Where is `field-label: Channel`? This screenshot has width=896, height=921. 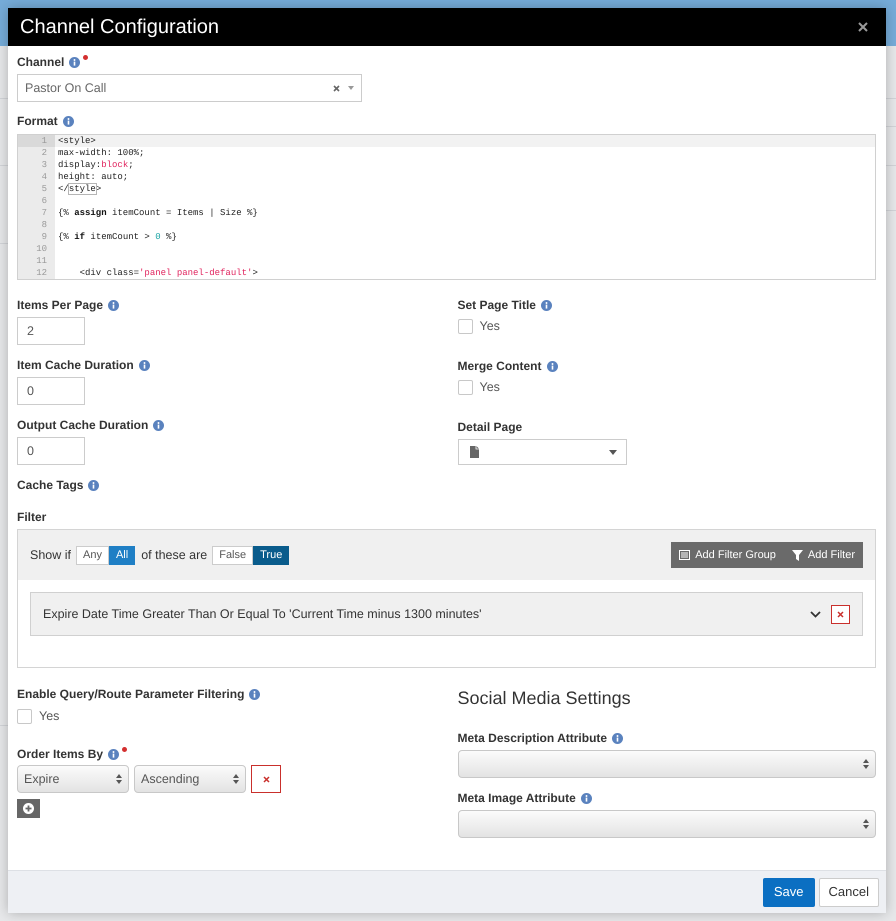 field-label: Channel is located at coordinates (40, 62).